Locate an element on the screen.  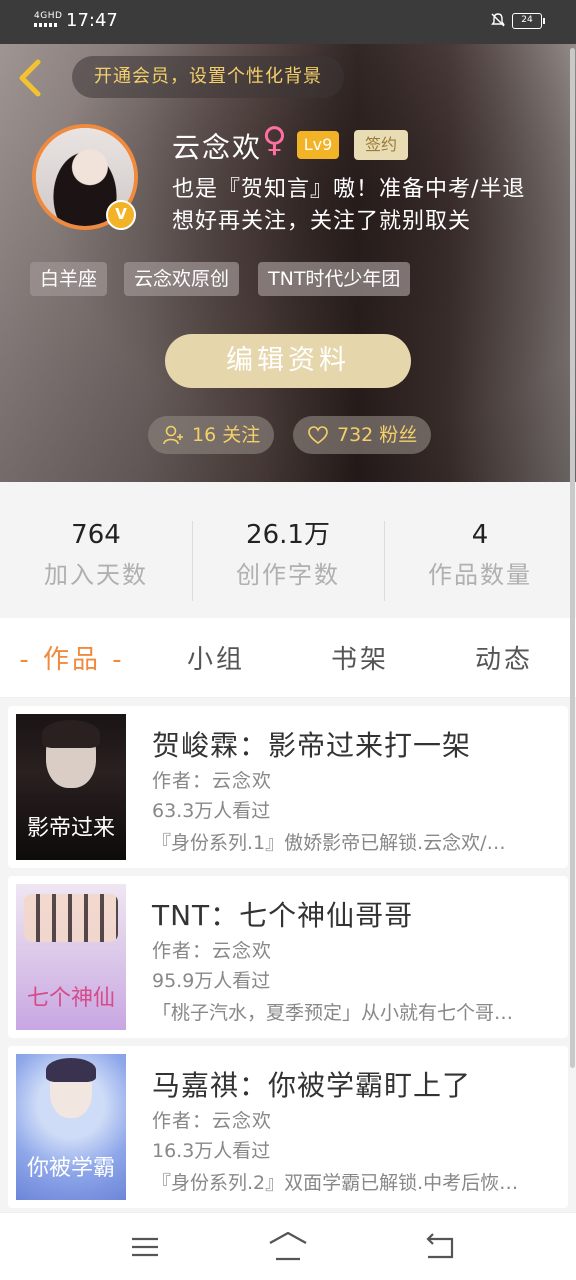
book-views: 63.3万人看过 is located at coordinates (211, 811).